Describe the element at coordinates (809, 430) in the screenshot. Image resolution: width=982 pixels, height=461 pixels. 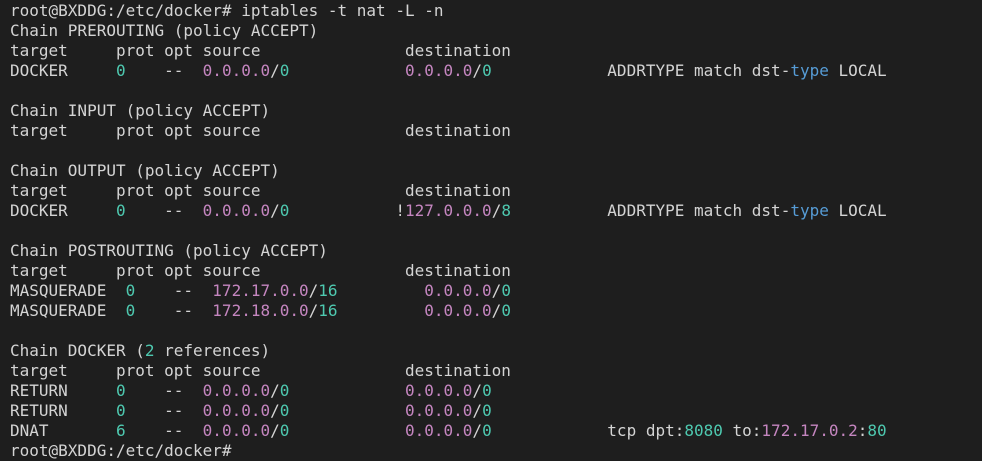
I see `terminal-text: 172.17.0.2` at that location.